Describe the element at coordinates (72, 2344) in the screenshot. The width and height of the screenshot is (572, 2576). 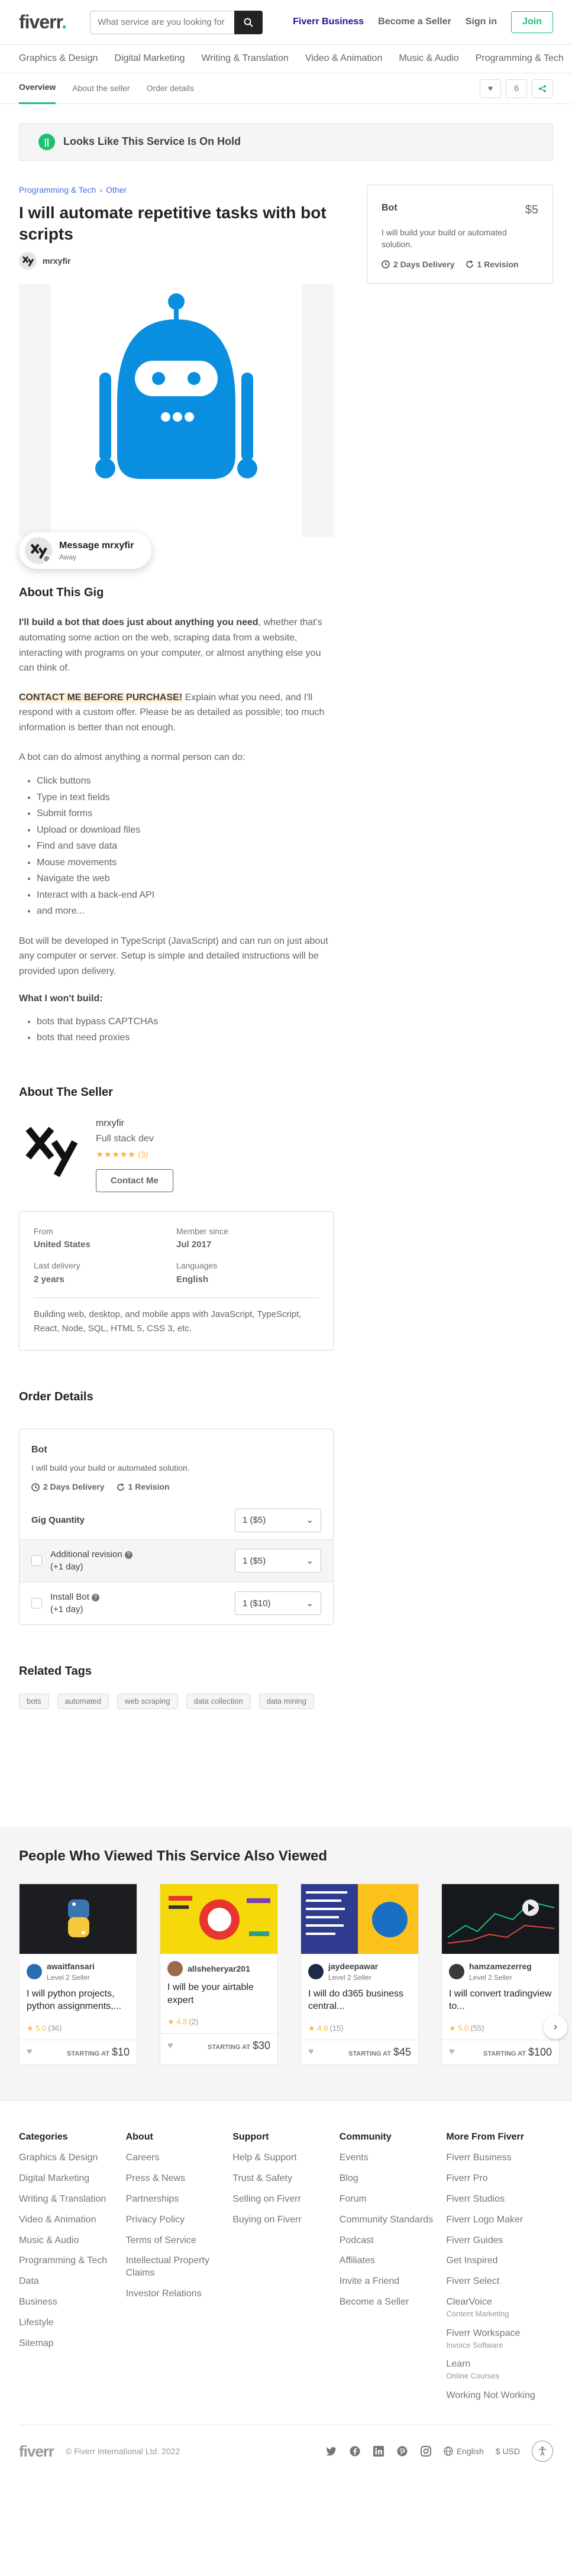
I see `footer-link: Sitemap` at that location.